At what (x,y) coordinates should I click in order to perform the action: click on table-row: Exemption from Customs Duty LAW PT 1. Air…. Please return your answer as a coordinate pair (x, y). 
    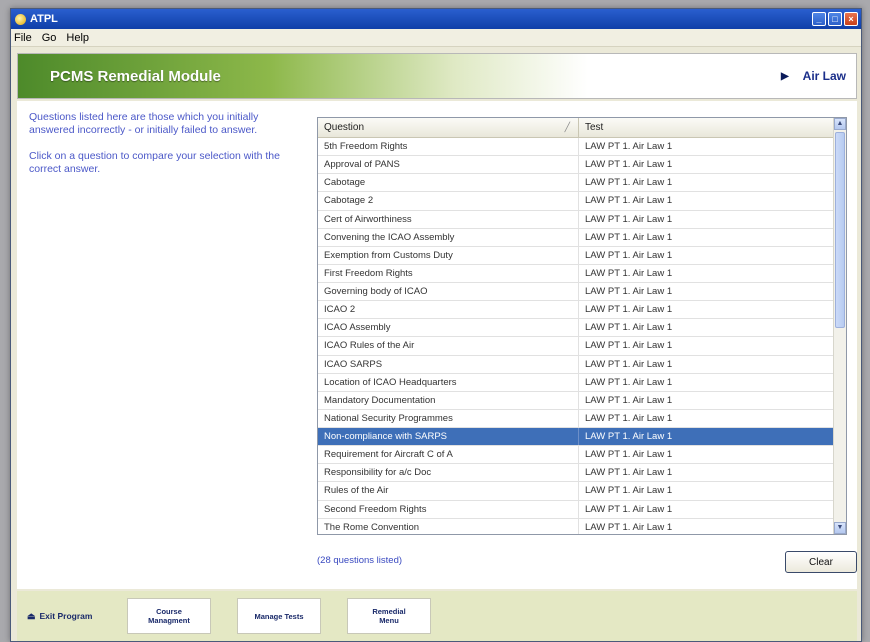
    Looking at the image, I should click on (576, 255).